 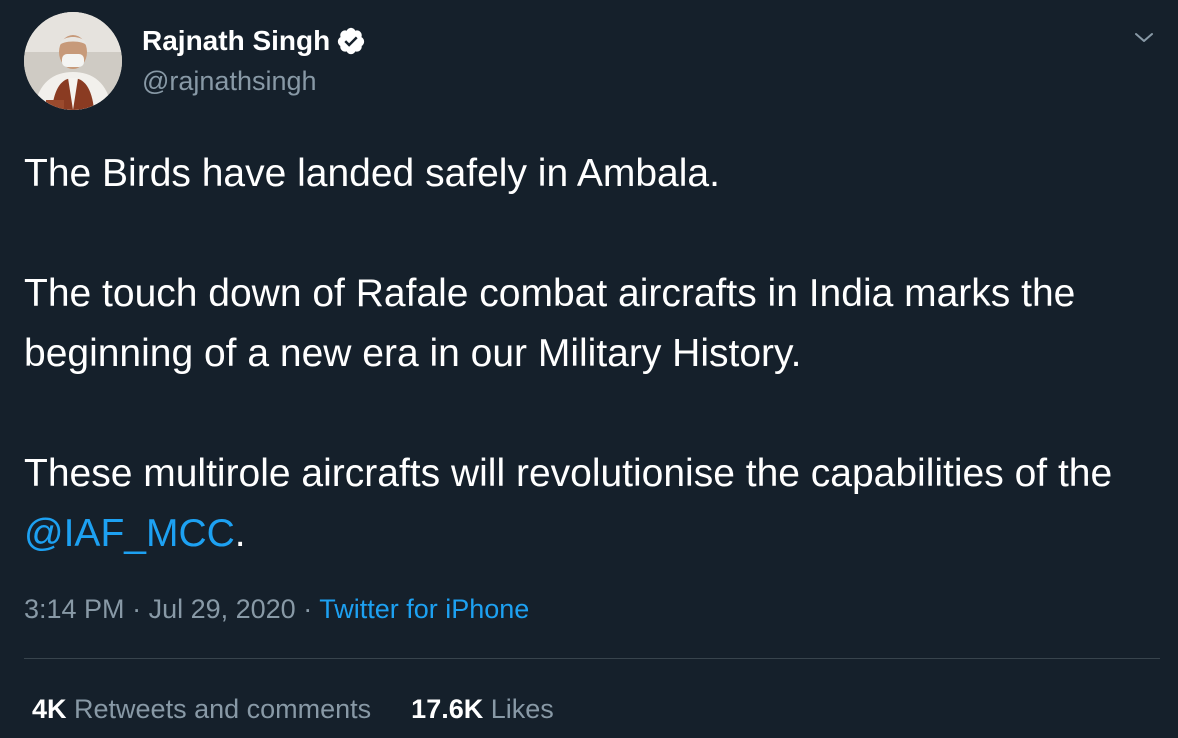 I want to click on author-name-row: Rajnath Singh, so click(x=254, y=41).